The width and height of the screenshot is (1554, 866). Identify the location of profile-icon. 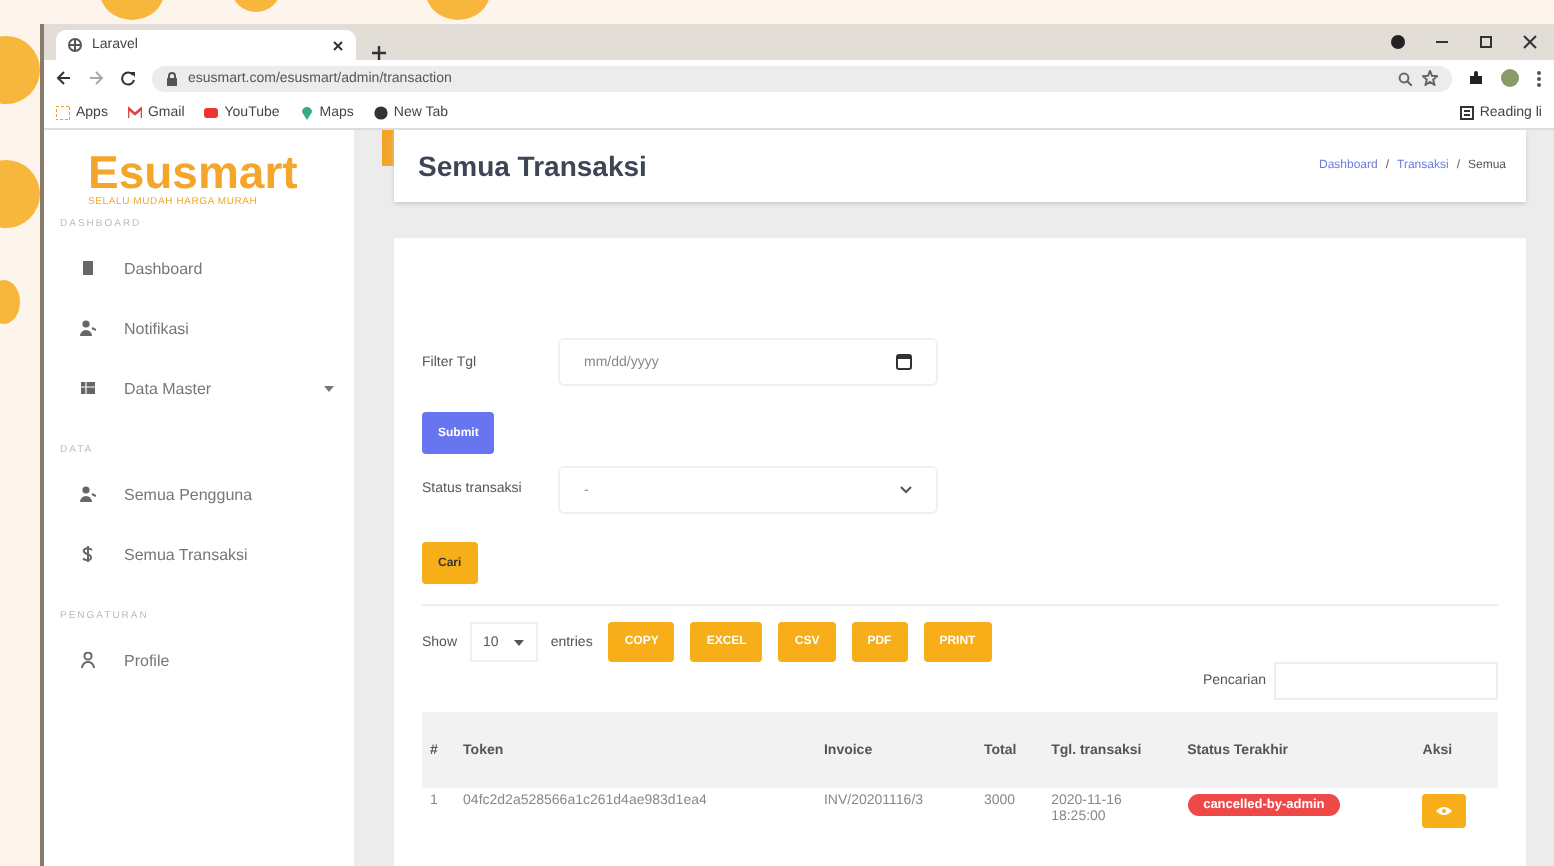
(1398, 42).